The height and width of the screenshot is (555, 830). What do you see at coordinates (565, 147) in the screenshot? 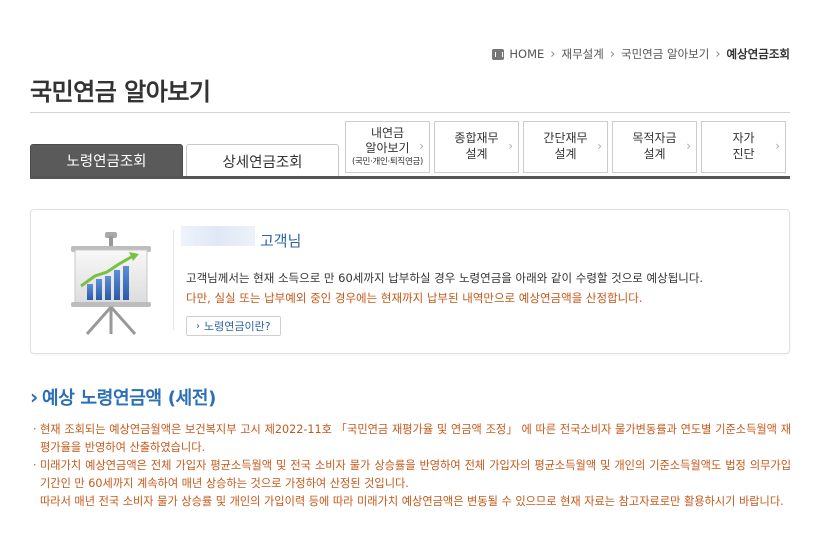
I see `subnav-simple-planning: 간단재무 설계 ›` at bounding box center [565, 147].